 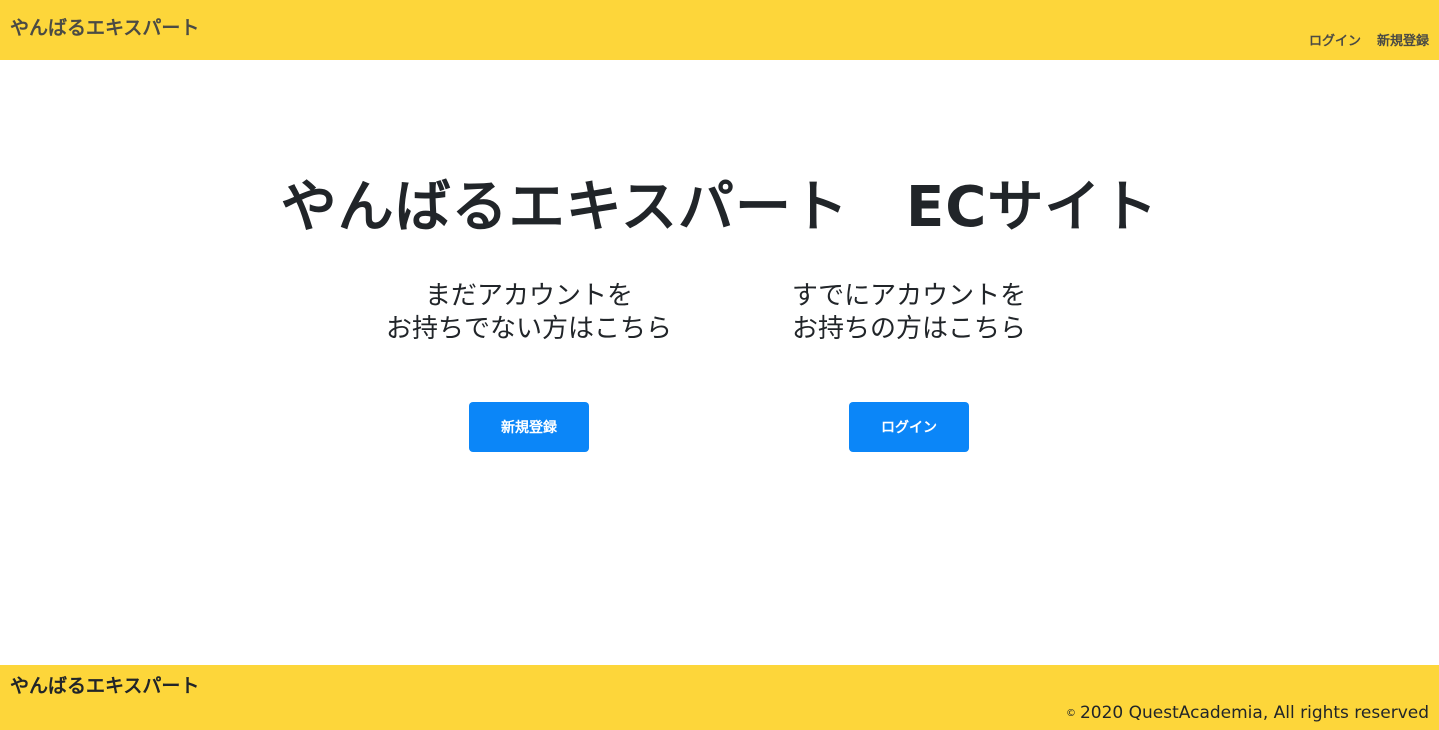 I want to click on signup-prompt-line1: まだアカウントを, so click(x=528, y=296).